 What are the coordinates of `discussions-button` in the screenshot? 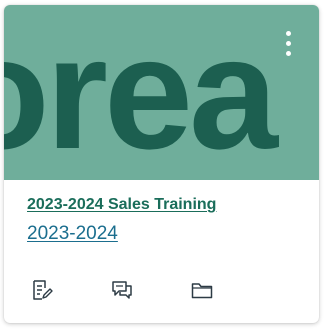 It's located at (122, 290).